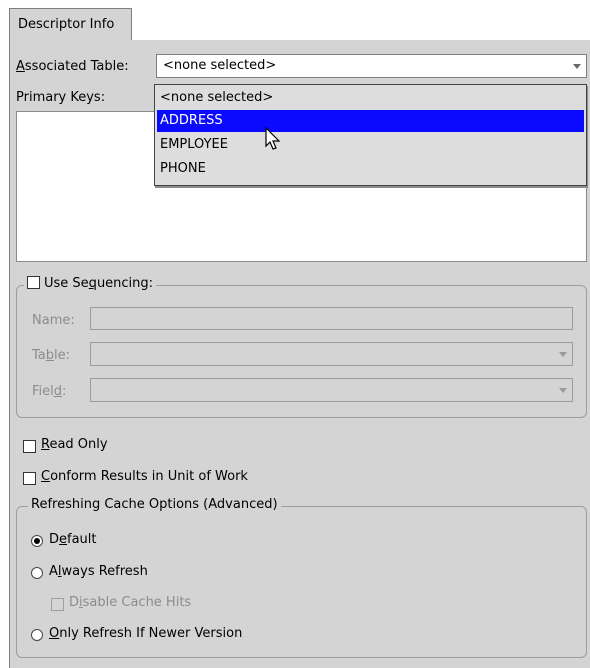  Describe the element at coordinates (61, 97) in the screenshot. I see `primary-keys-label: Primary Keys:` at that location.